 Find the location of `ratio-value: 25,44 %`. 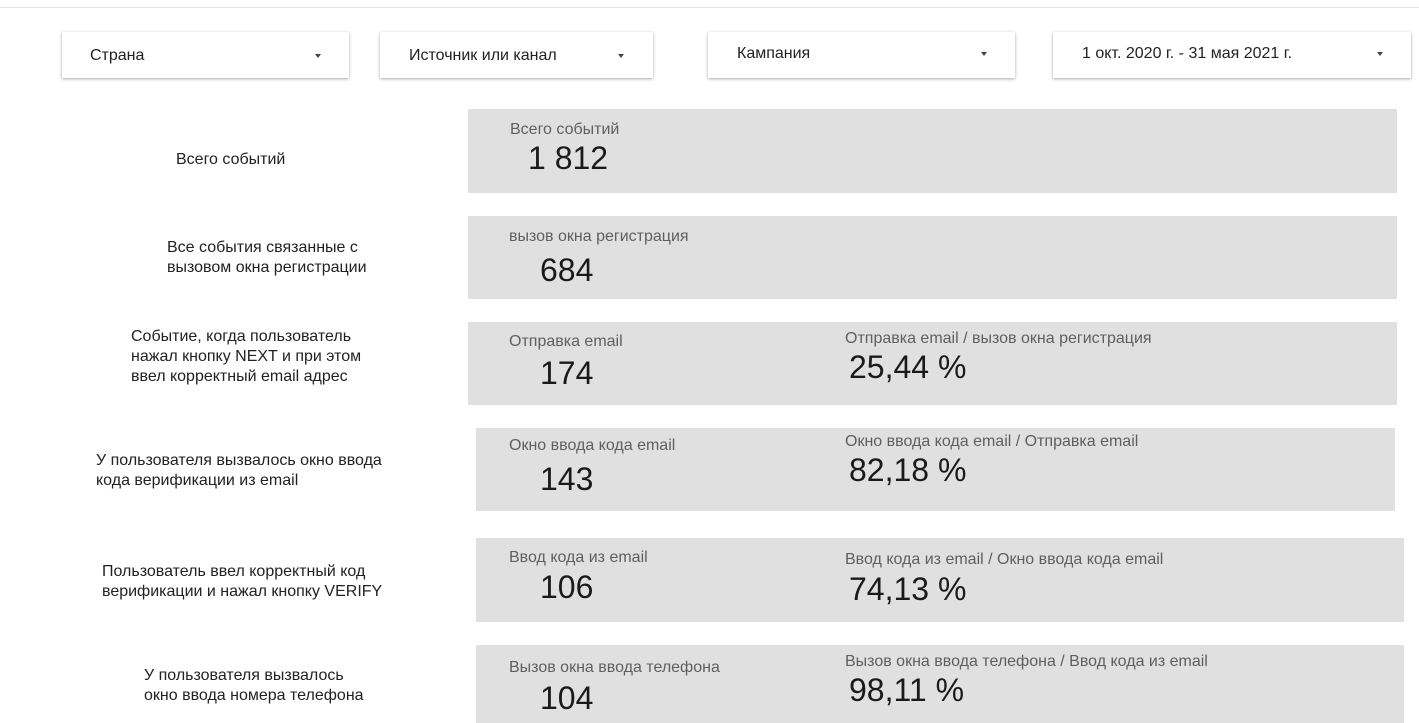

ratio-value: 25,44 % is located at coordinates (908, 367).